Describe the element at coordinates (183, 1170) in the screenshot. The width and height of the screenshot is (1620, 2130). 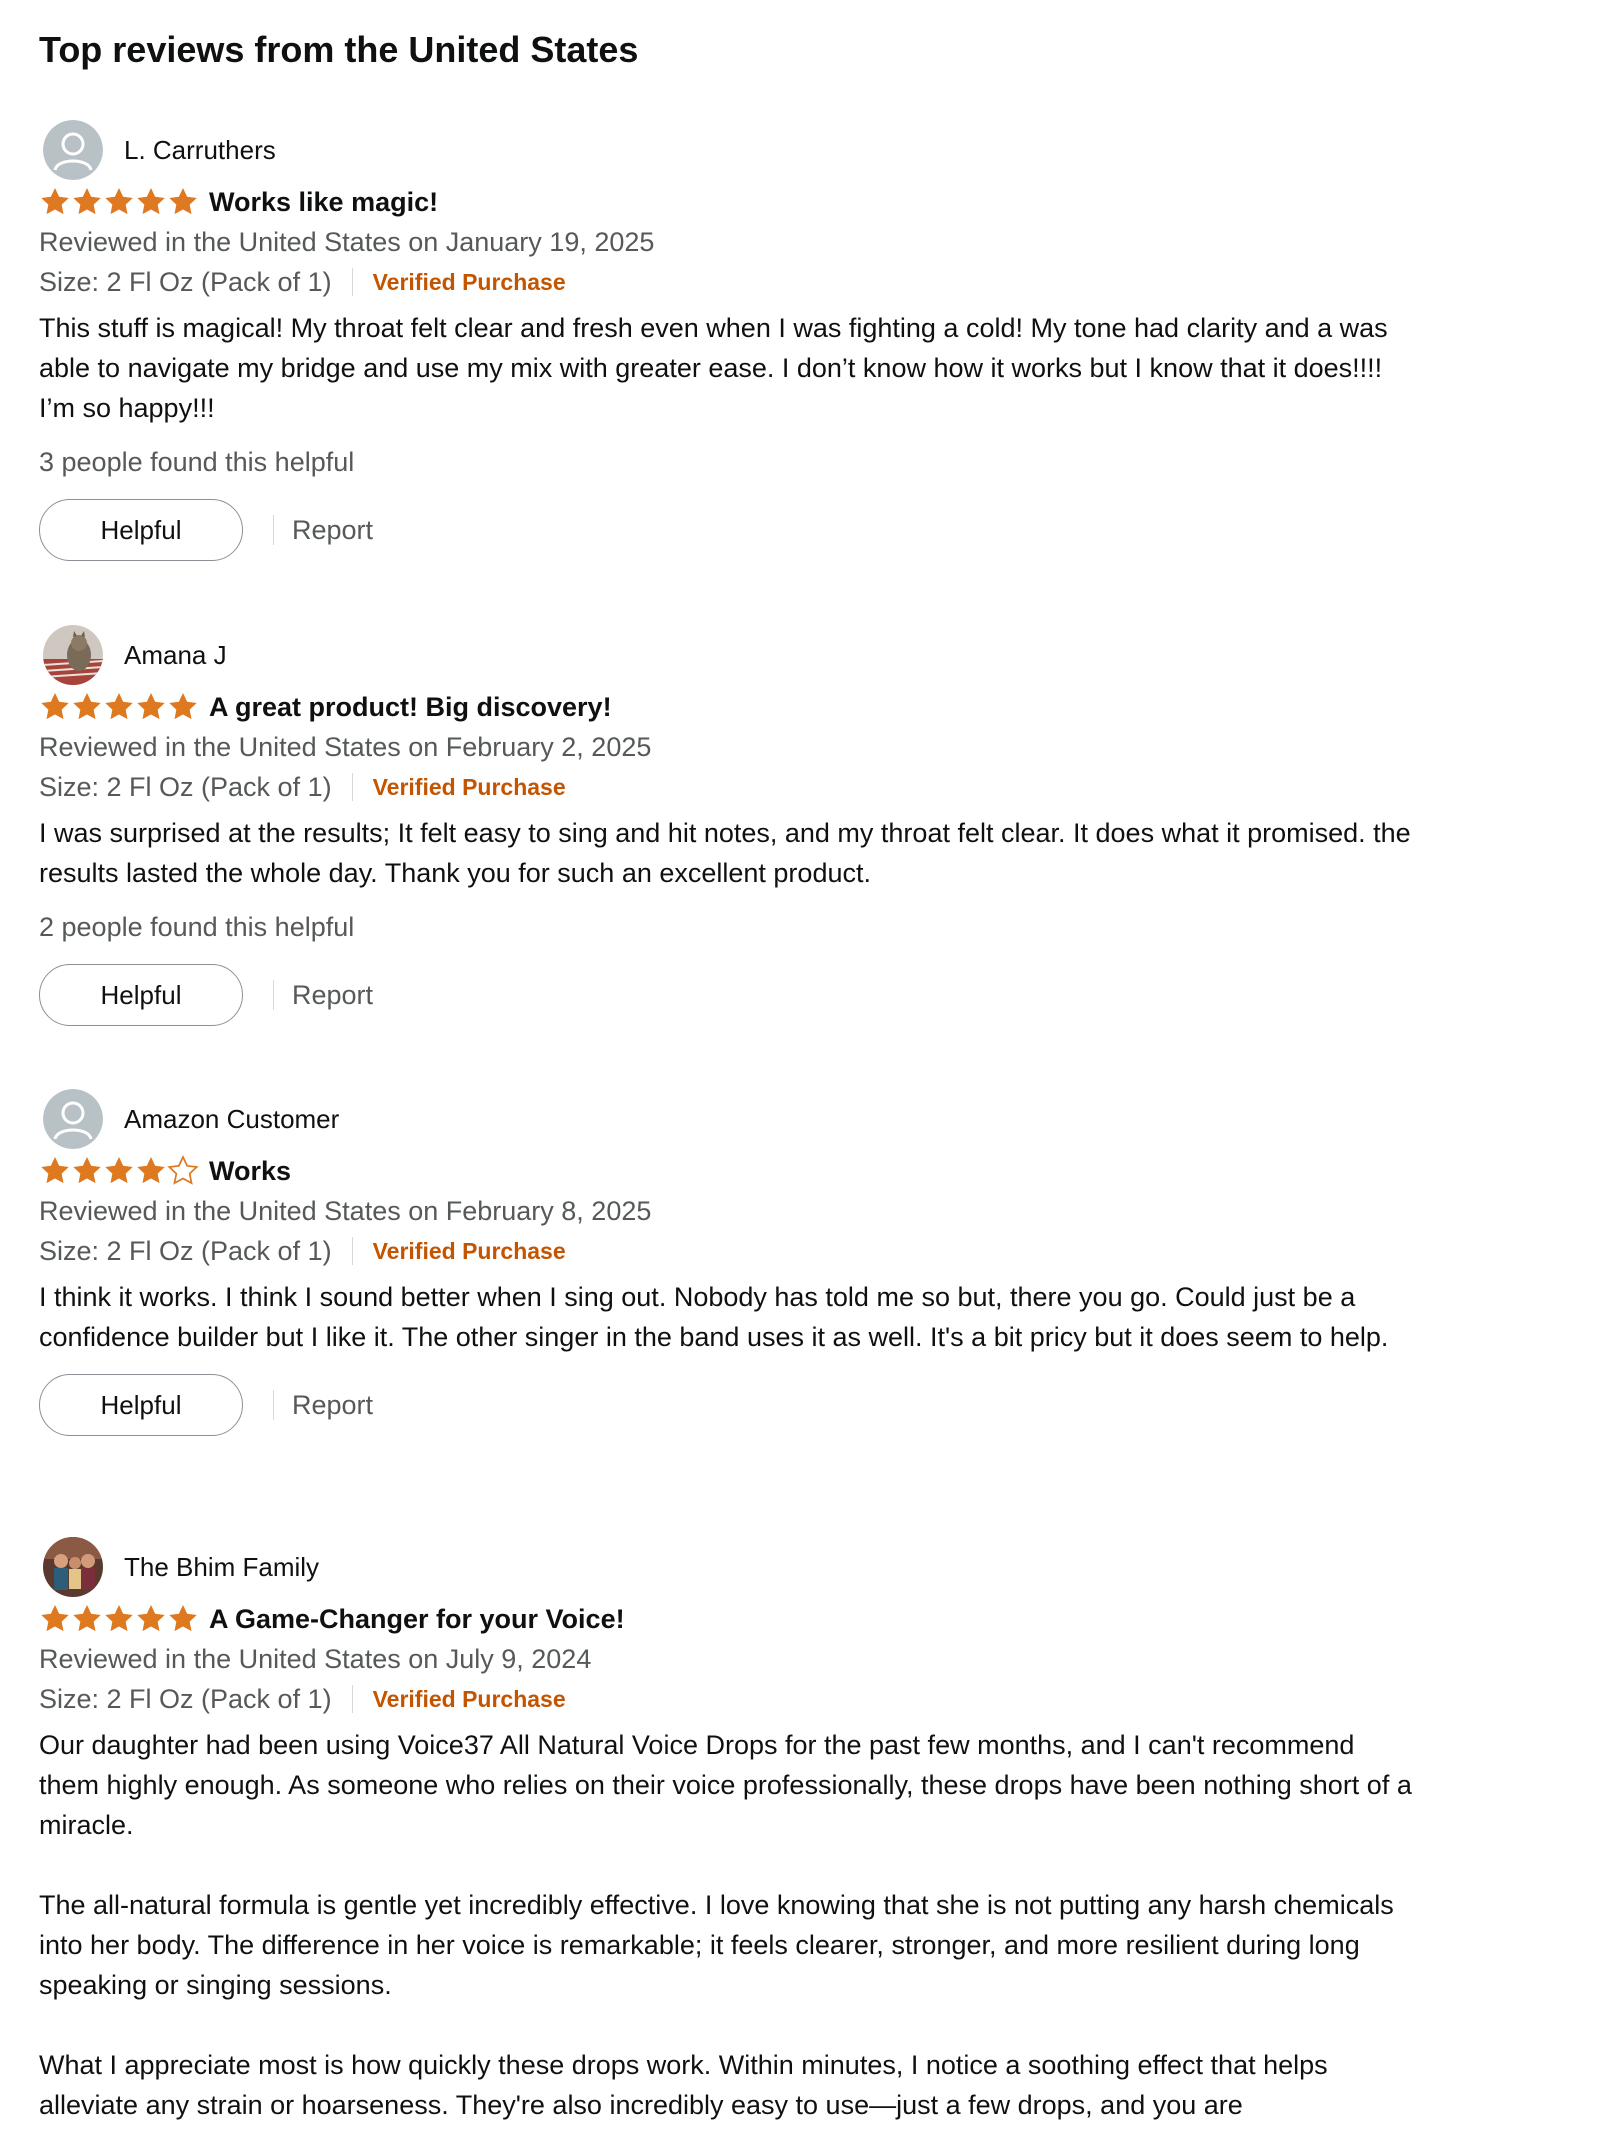
I see `star-empty-icon` at that location.